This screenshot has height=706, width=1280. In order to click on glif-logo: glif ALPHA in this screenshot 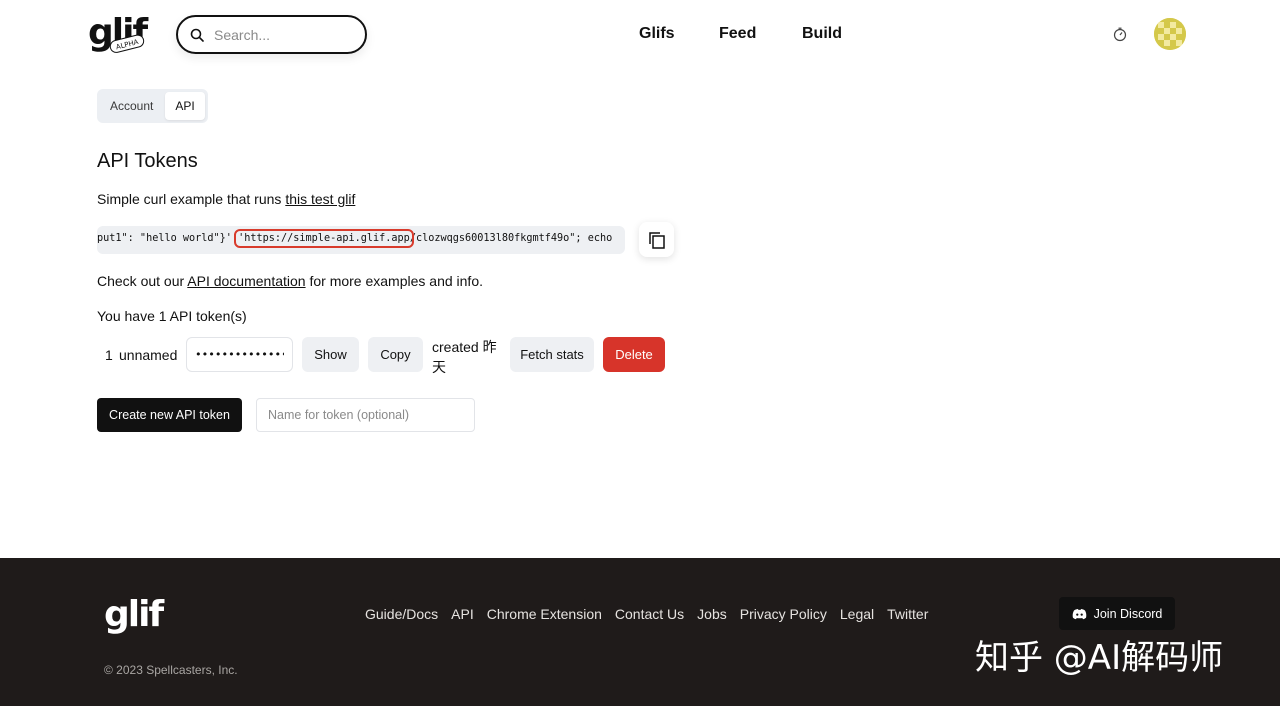, I will do `click(125, 34)`.